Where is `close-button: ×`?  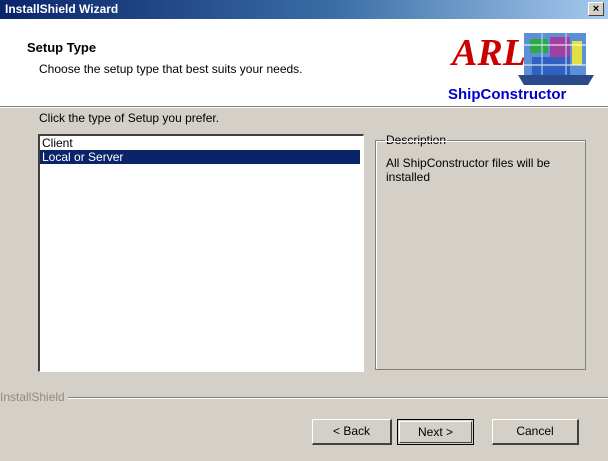 close-button: × is located at coordinates (596, 9).